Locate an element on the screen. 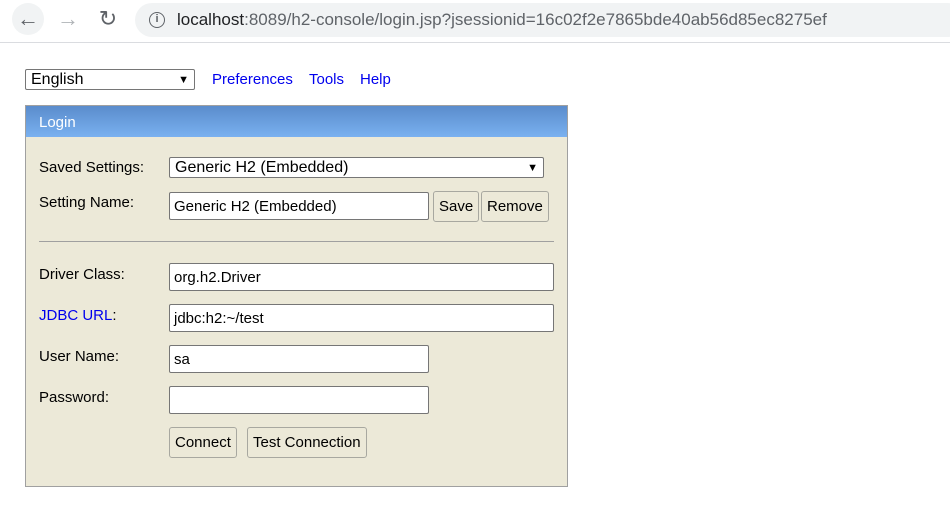 The width and height of the screenshot is (950, 521). arrow-right-icon: → is located at coordinates (68, 18).